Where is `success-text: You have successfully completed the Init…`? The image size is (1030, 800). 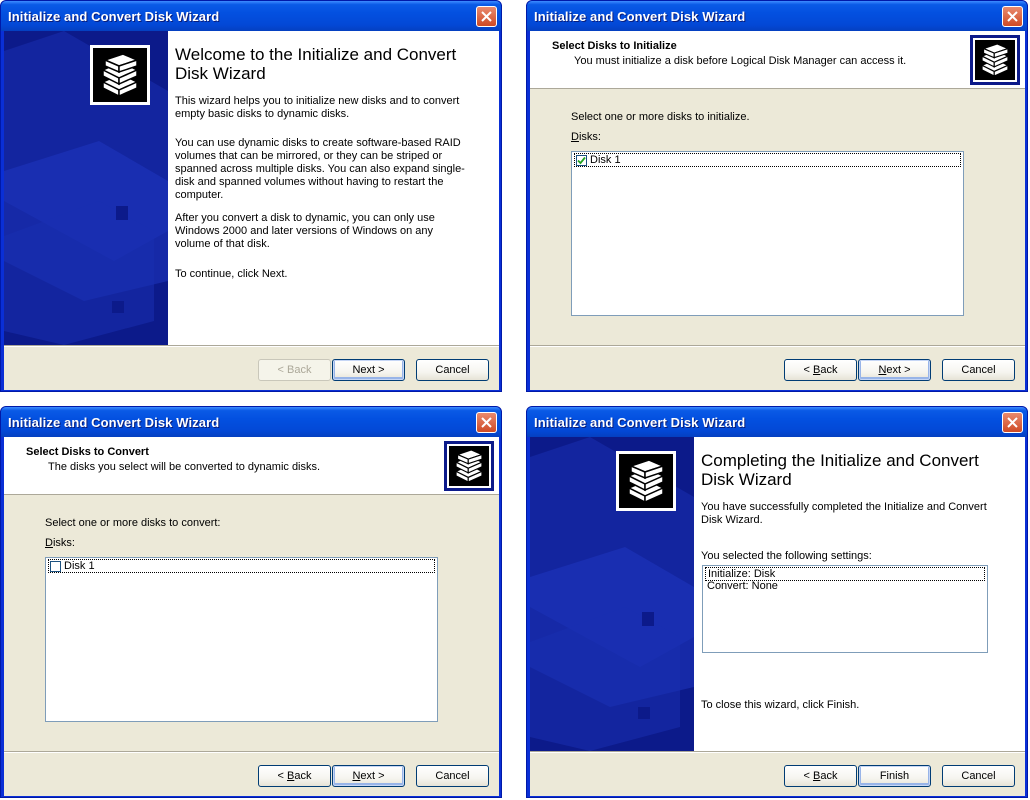 success-text: You have successfully completed the Init… is located at coordinates (844, 513).